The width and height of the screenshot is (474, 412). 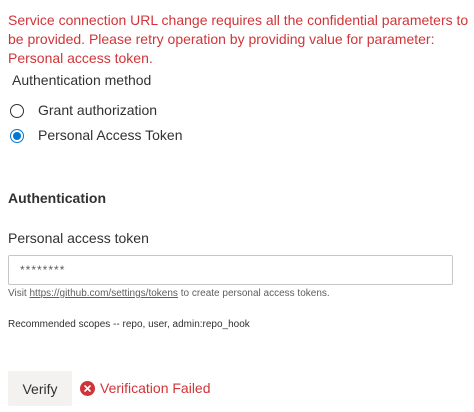 What do you see at coordinates (57, 198) in the screenshot?
I see `authentication-section-title: Authentication` at bounding box center [57, 198].